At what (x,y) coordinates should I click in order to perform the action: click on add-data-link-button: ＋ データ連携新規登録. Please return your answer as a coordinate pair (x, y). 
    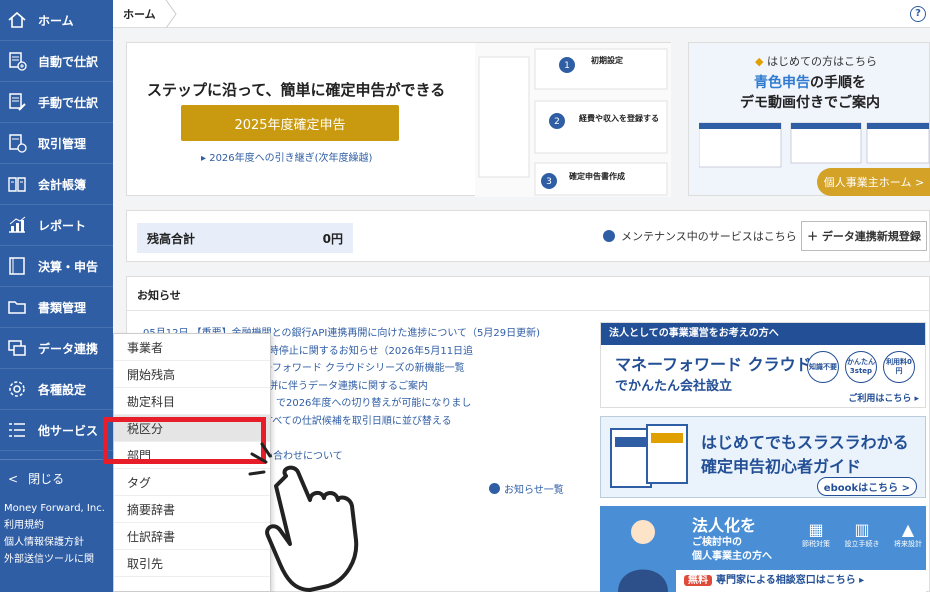
    Looking at the image, I should click on (864, 236).